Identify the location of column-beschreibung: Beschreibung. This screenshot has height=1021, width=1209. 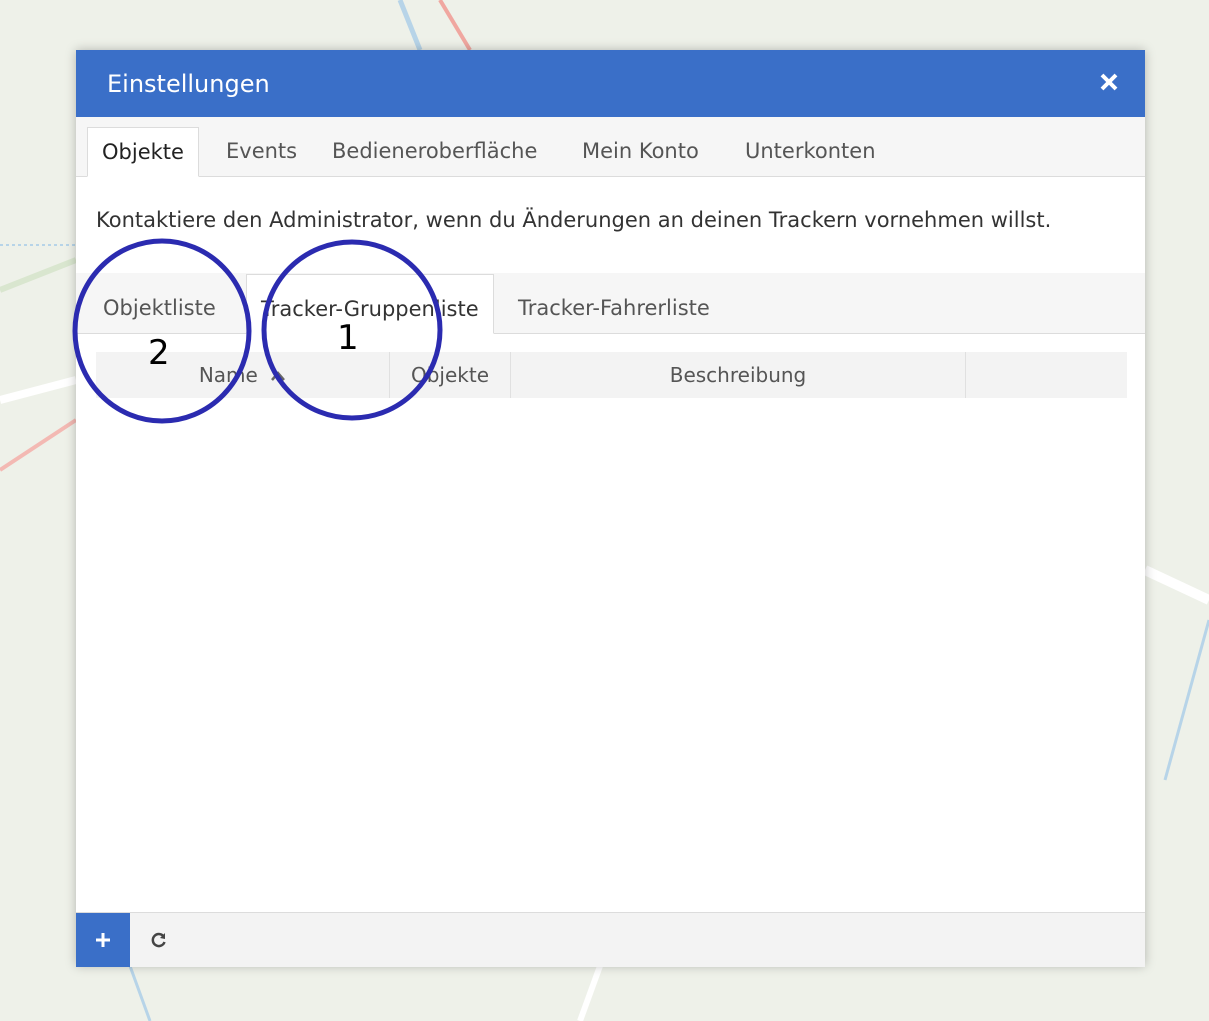
(738, 375).